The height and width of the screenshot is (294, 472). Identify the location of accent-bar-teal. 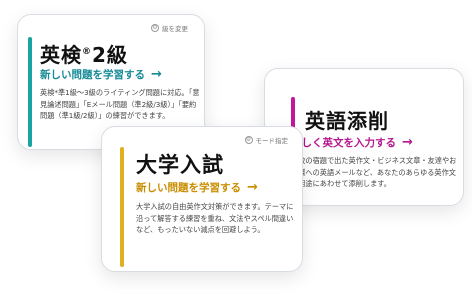
(30, 92).